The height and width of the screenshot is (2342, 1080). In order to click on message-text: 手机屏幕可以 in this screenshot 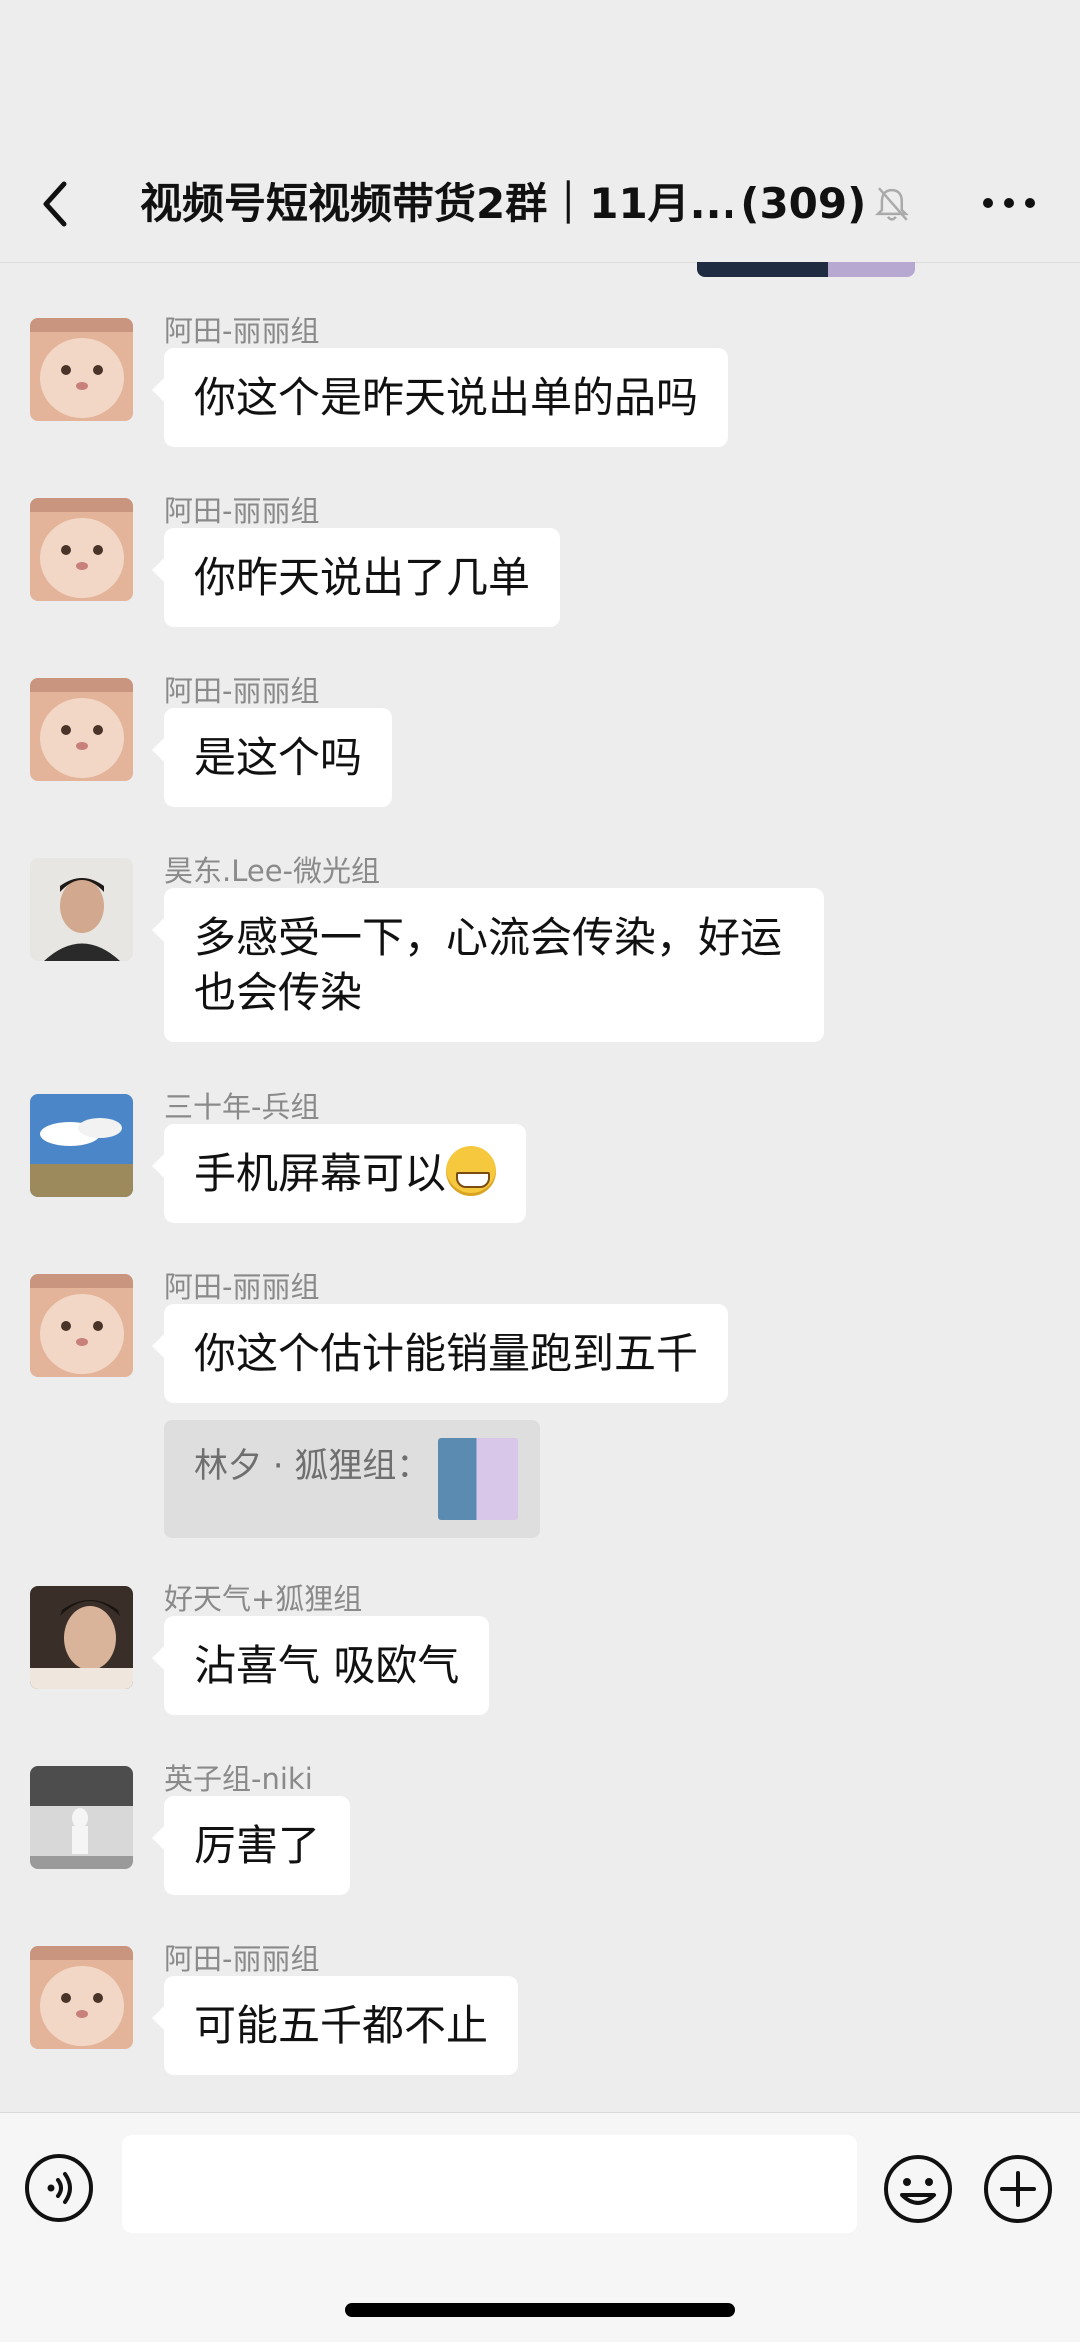, I will do `click(320, 1173)`.